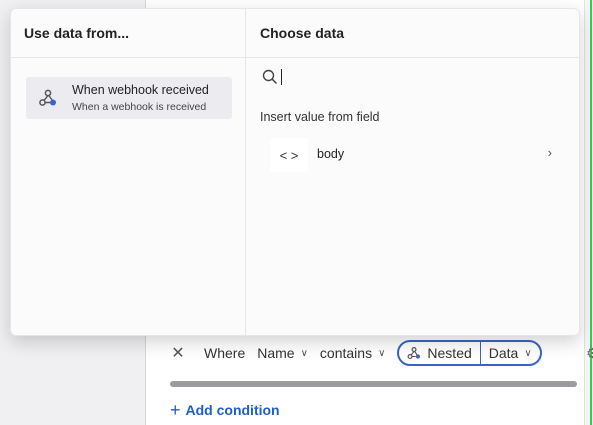 The height and width of the screenshot is (425, 593). What do you see at coordinates (413, 155) in the screenshot?
I see `field-item-body: < > body ›` at bounding box center [413, 155].